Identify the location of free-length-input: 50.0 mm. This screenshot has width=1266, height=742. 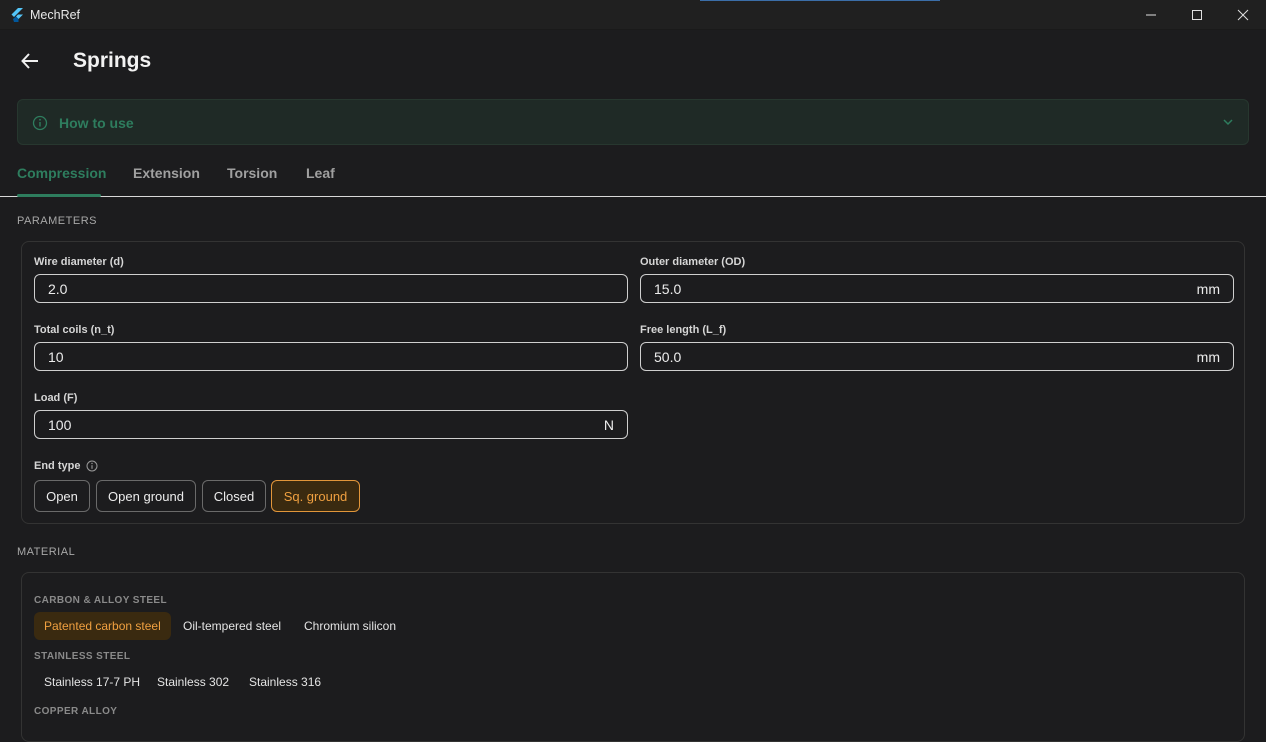
(937, 356).